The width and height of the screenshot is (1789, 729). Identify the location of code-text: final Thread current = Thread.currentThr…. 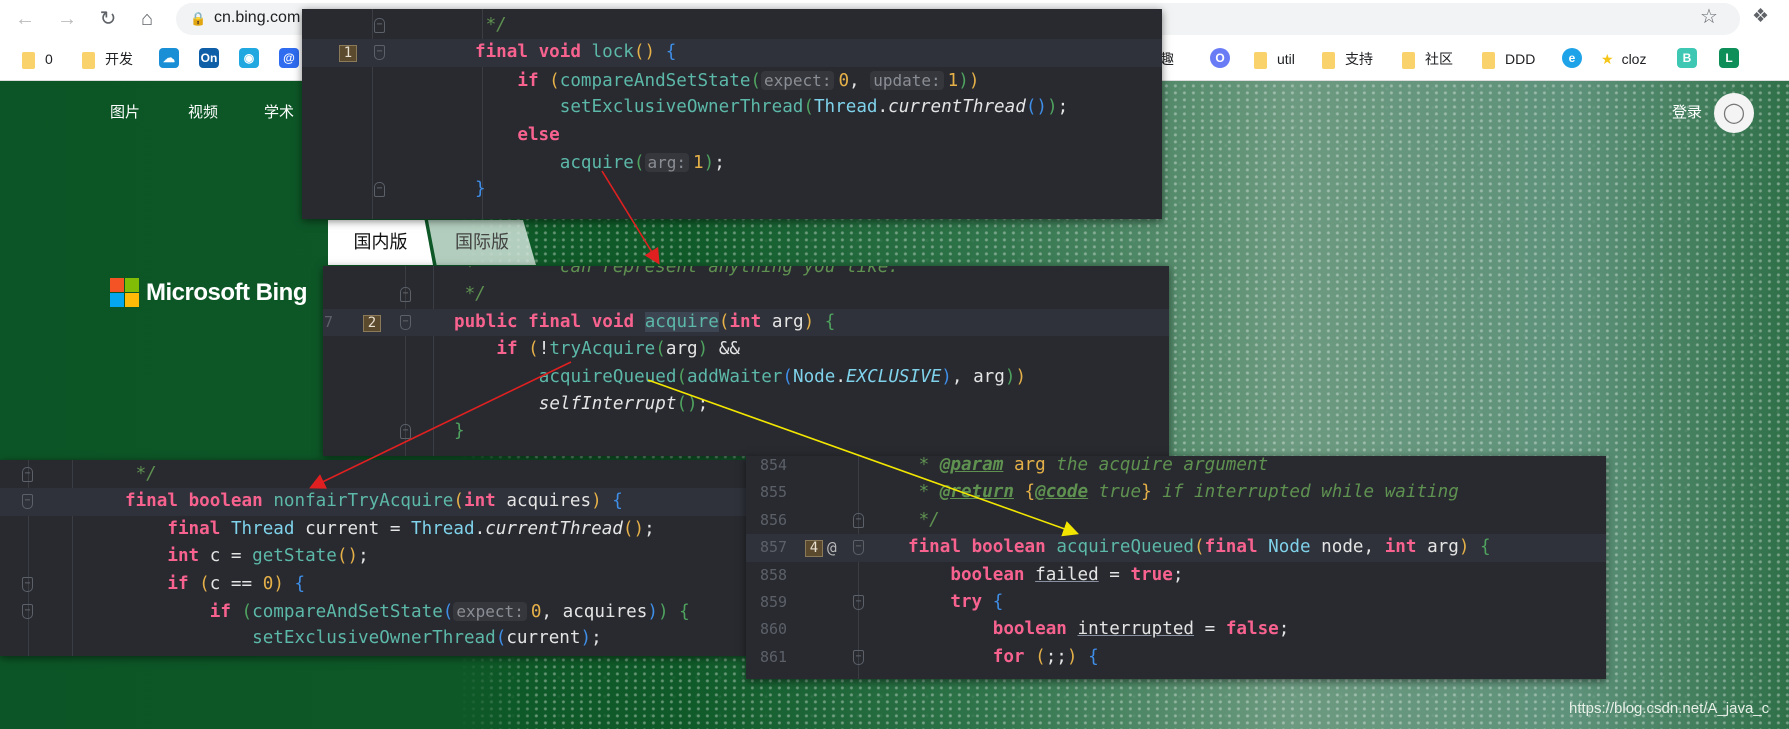
(389, 529).